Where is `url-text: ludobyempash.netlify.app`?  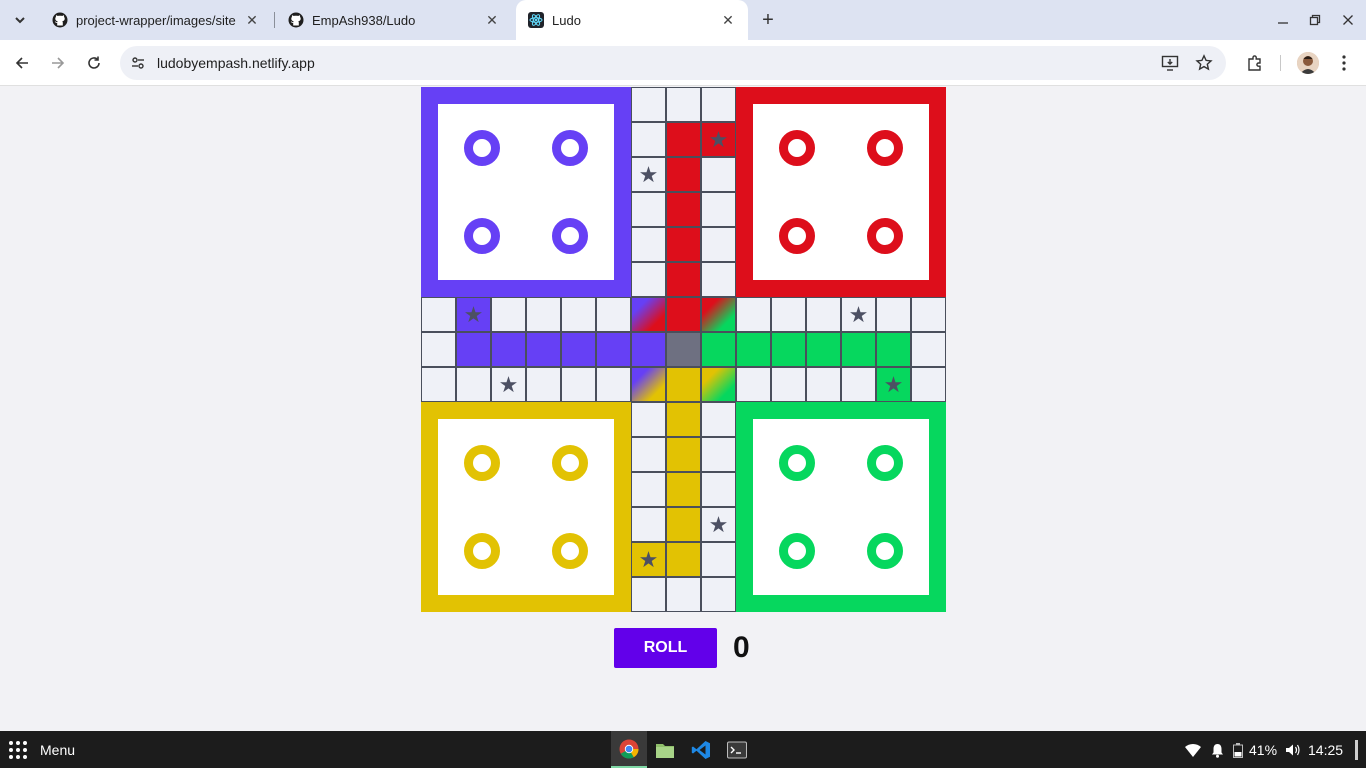 url-text: ludobyempash.netlify.app is located at coordinates (236, 63).